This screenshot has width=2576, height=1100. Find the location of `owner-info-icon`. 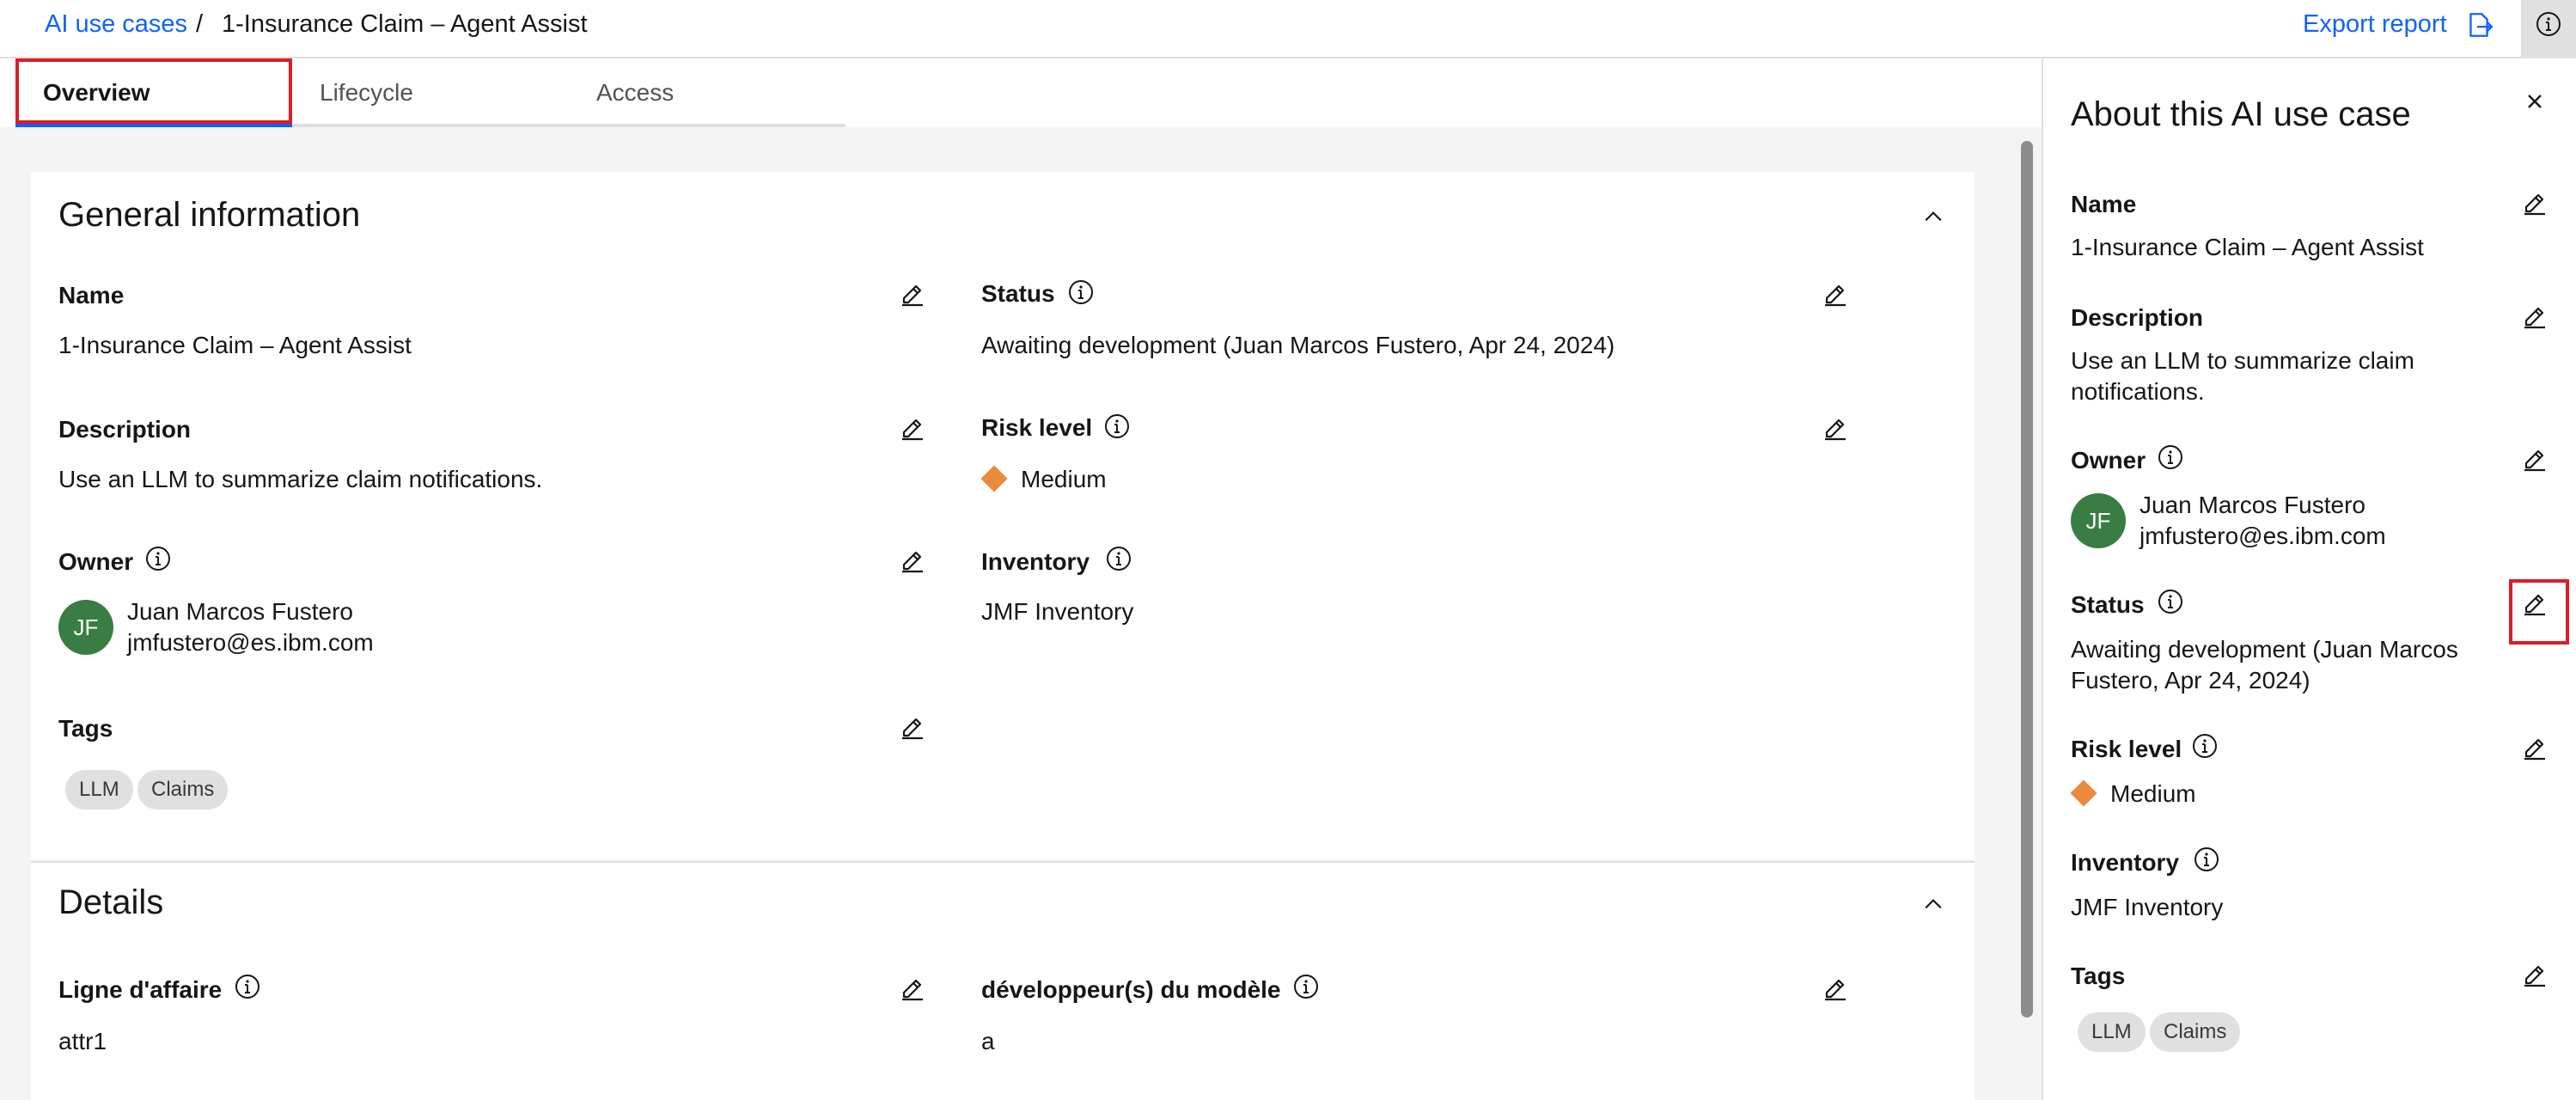

owner-info-icon is located at coordinates (158, 558).